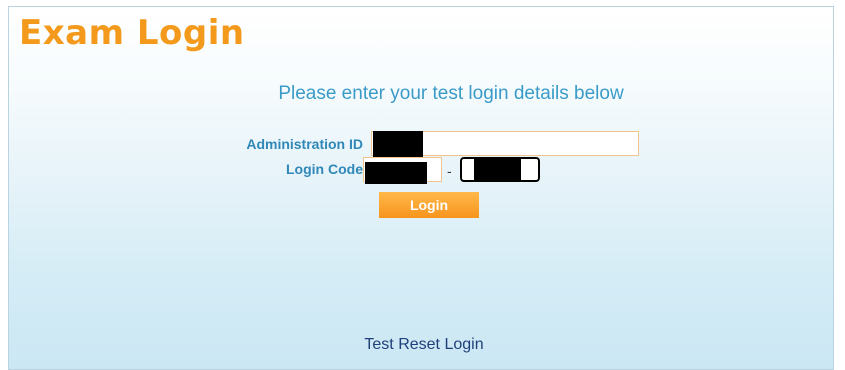 The height and width of the screenshot is (370, 845). I want to click on login-button: Login, so click(429, 205).